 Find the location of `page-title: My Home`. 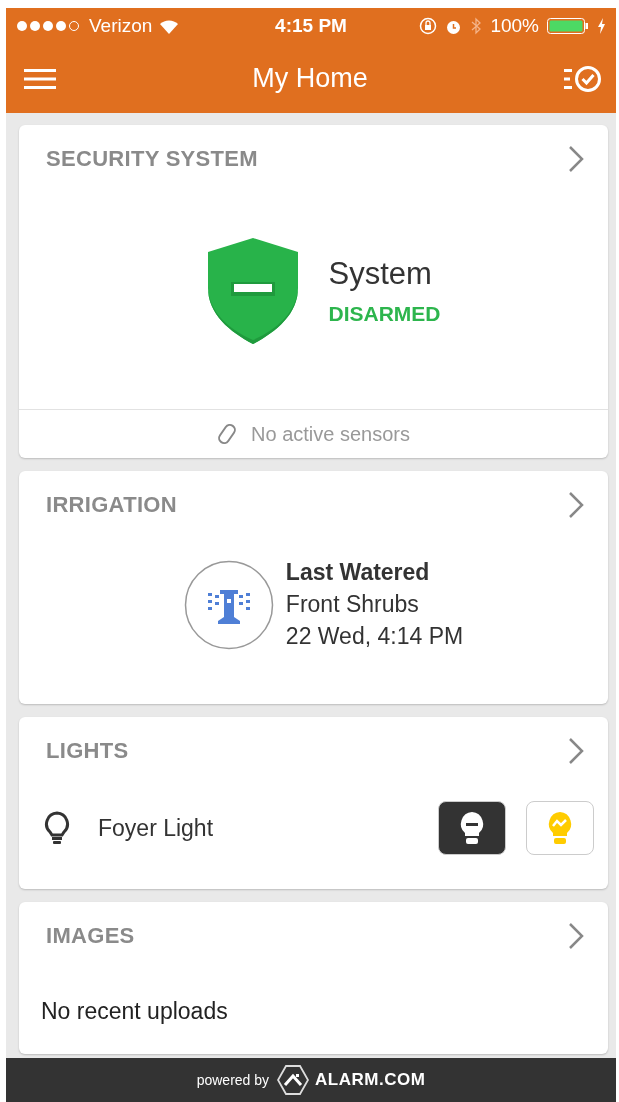

page-title: My Home is located at coordinates (310, 78).